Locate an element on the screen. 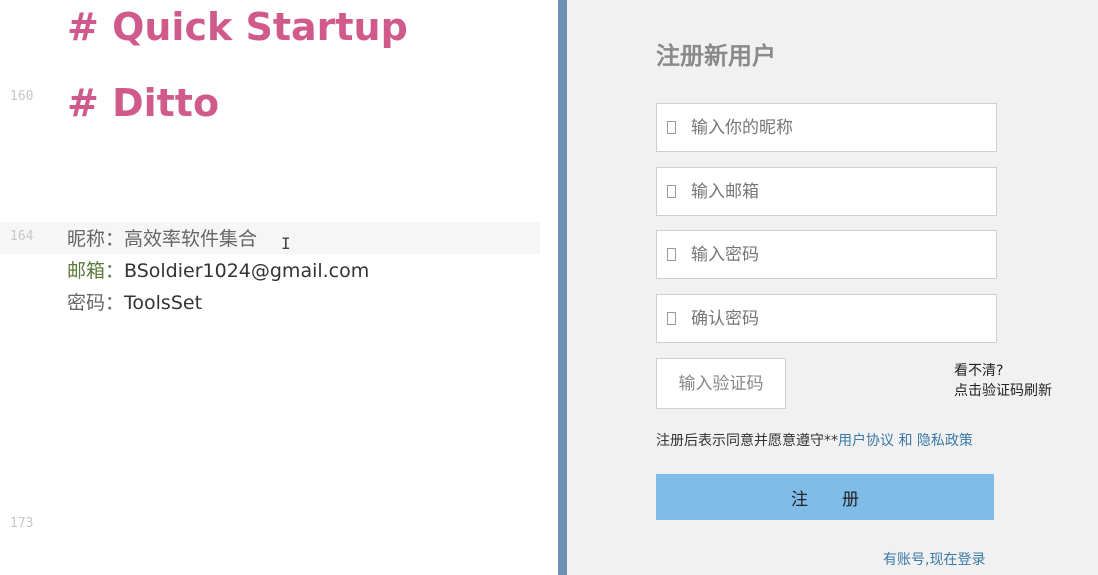 The width and height of the screenshot is (1098, 575). user-icon is located at coordinates (671, 127).